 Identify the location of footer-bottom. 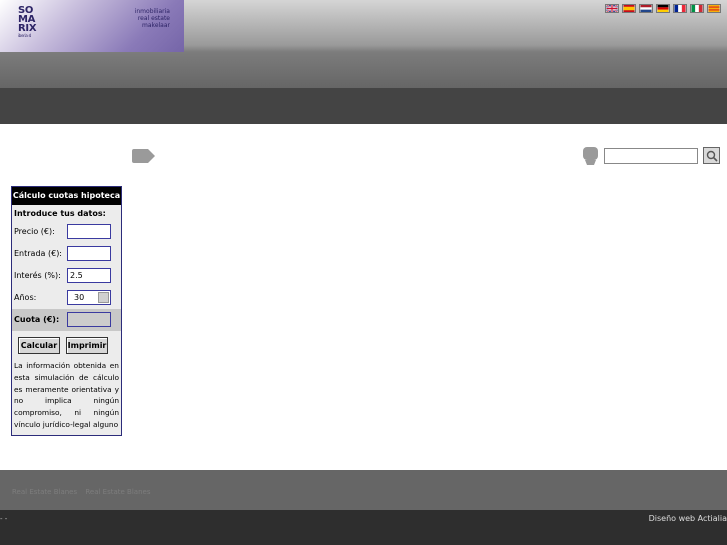
(363, 527).